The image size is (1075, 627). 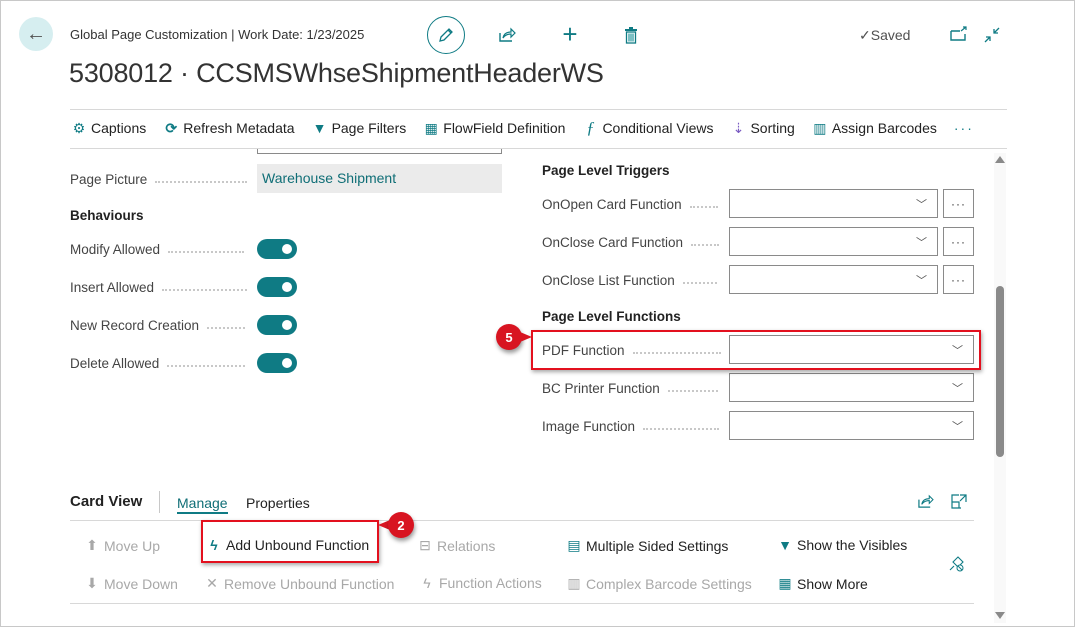 What do you see at coordinates (480, 583) in the screenshot?
I see `function-actions-button: ϟ Function Actions` at bounding box center [480, 583].